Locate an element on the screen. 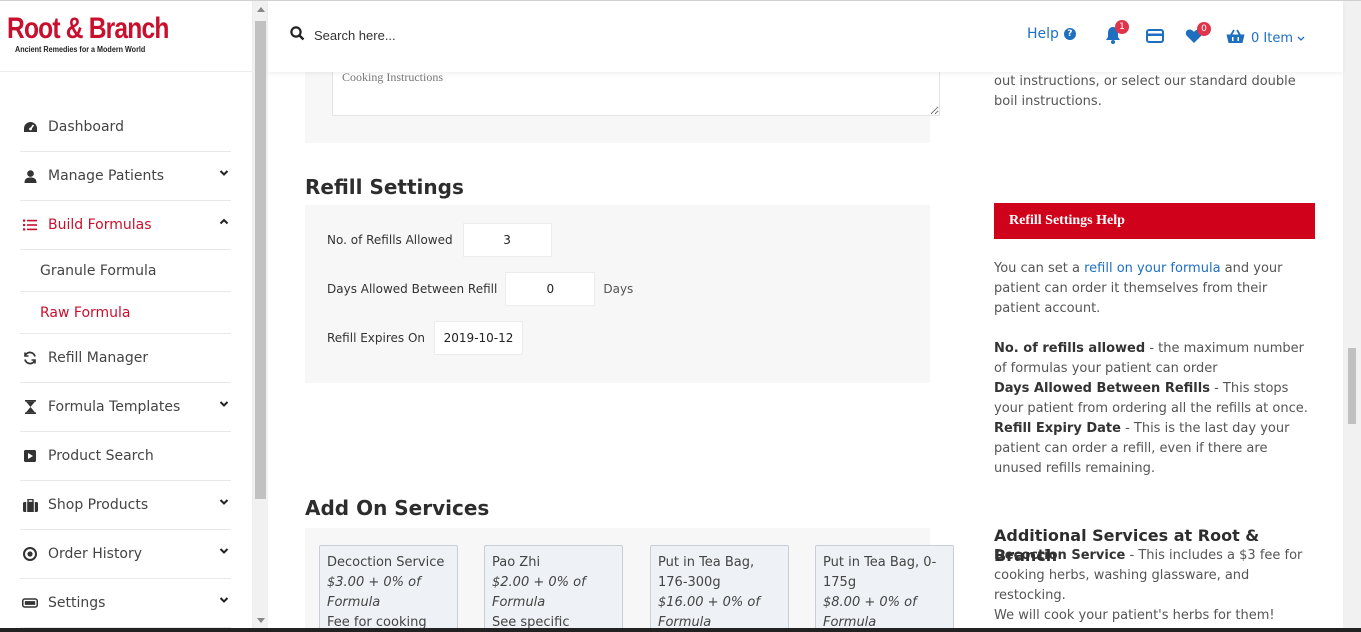 The image size is (1361, 632). search-icon is located at coordinates (297, 33).